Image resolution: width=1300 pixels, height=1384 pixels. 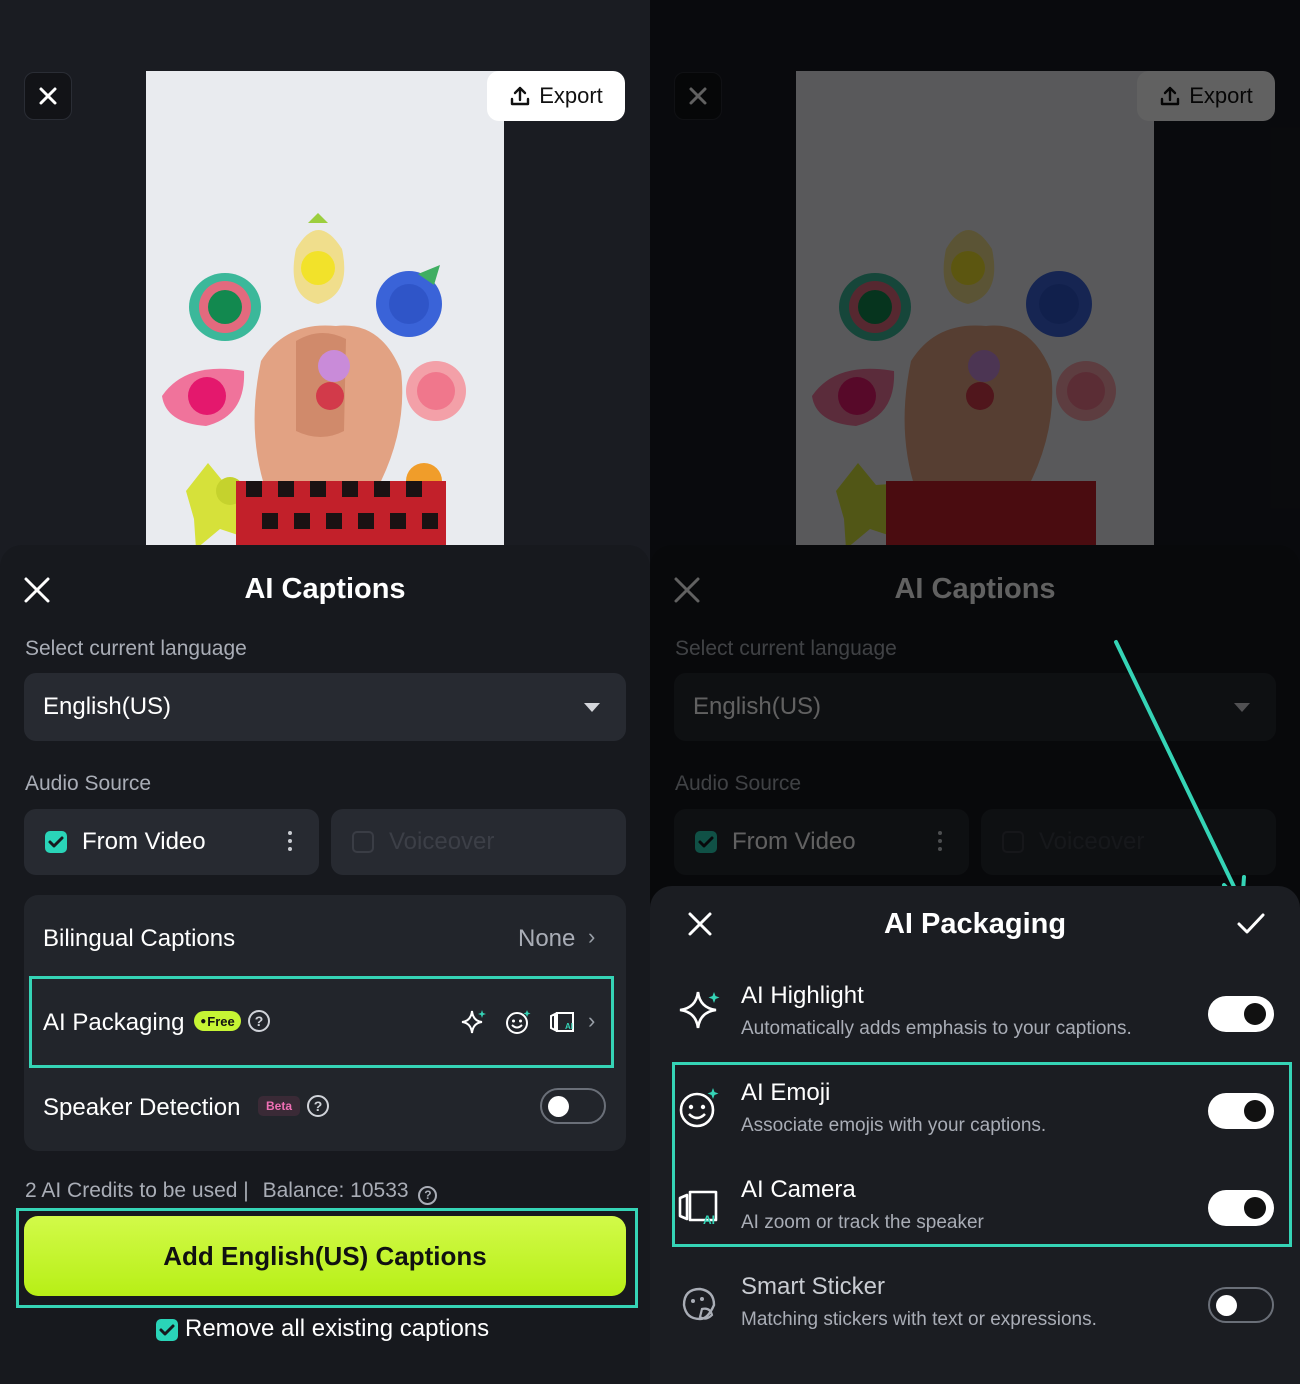 I want to click on language-label: Select current language, so click(x=136, y=648).